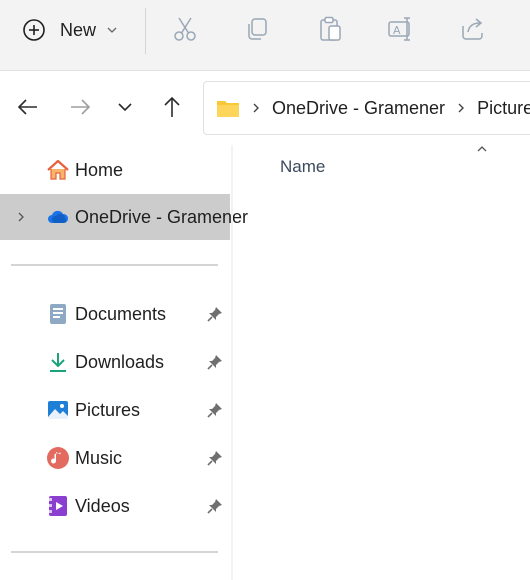 The image size is (530, 580). I want to click on breadcrumb-onedrive: OneDrive - Gramener, so click(358, 108).